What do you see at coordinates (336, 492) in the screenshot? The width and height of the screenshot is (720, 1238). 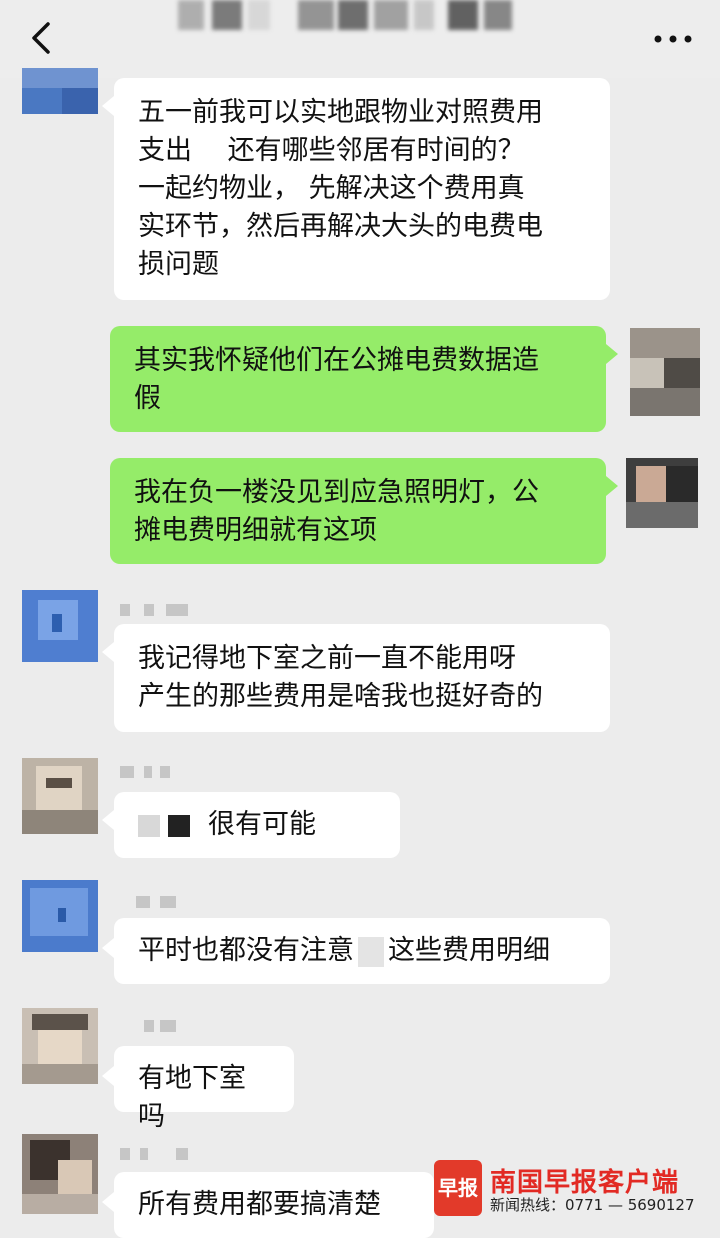 I see `message-text-line: 我在负一楼没见到应急照明灯，公` at bounding box center [336, 492].